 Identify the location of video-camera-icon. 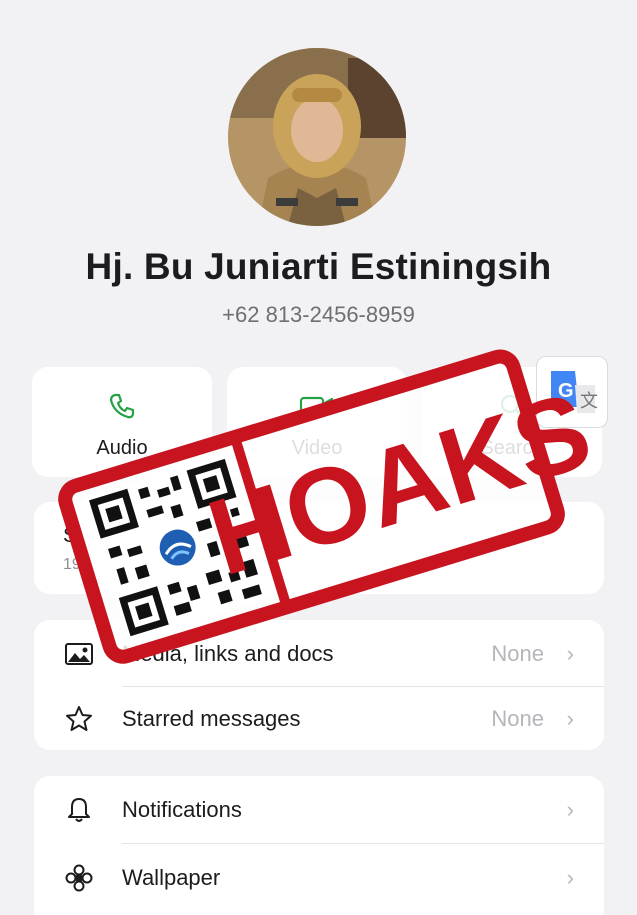
(317, 408).